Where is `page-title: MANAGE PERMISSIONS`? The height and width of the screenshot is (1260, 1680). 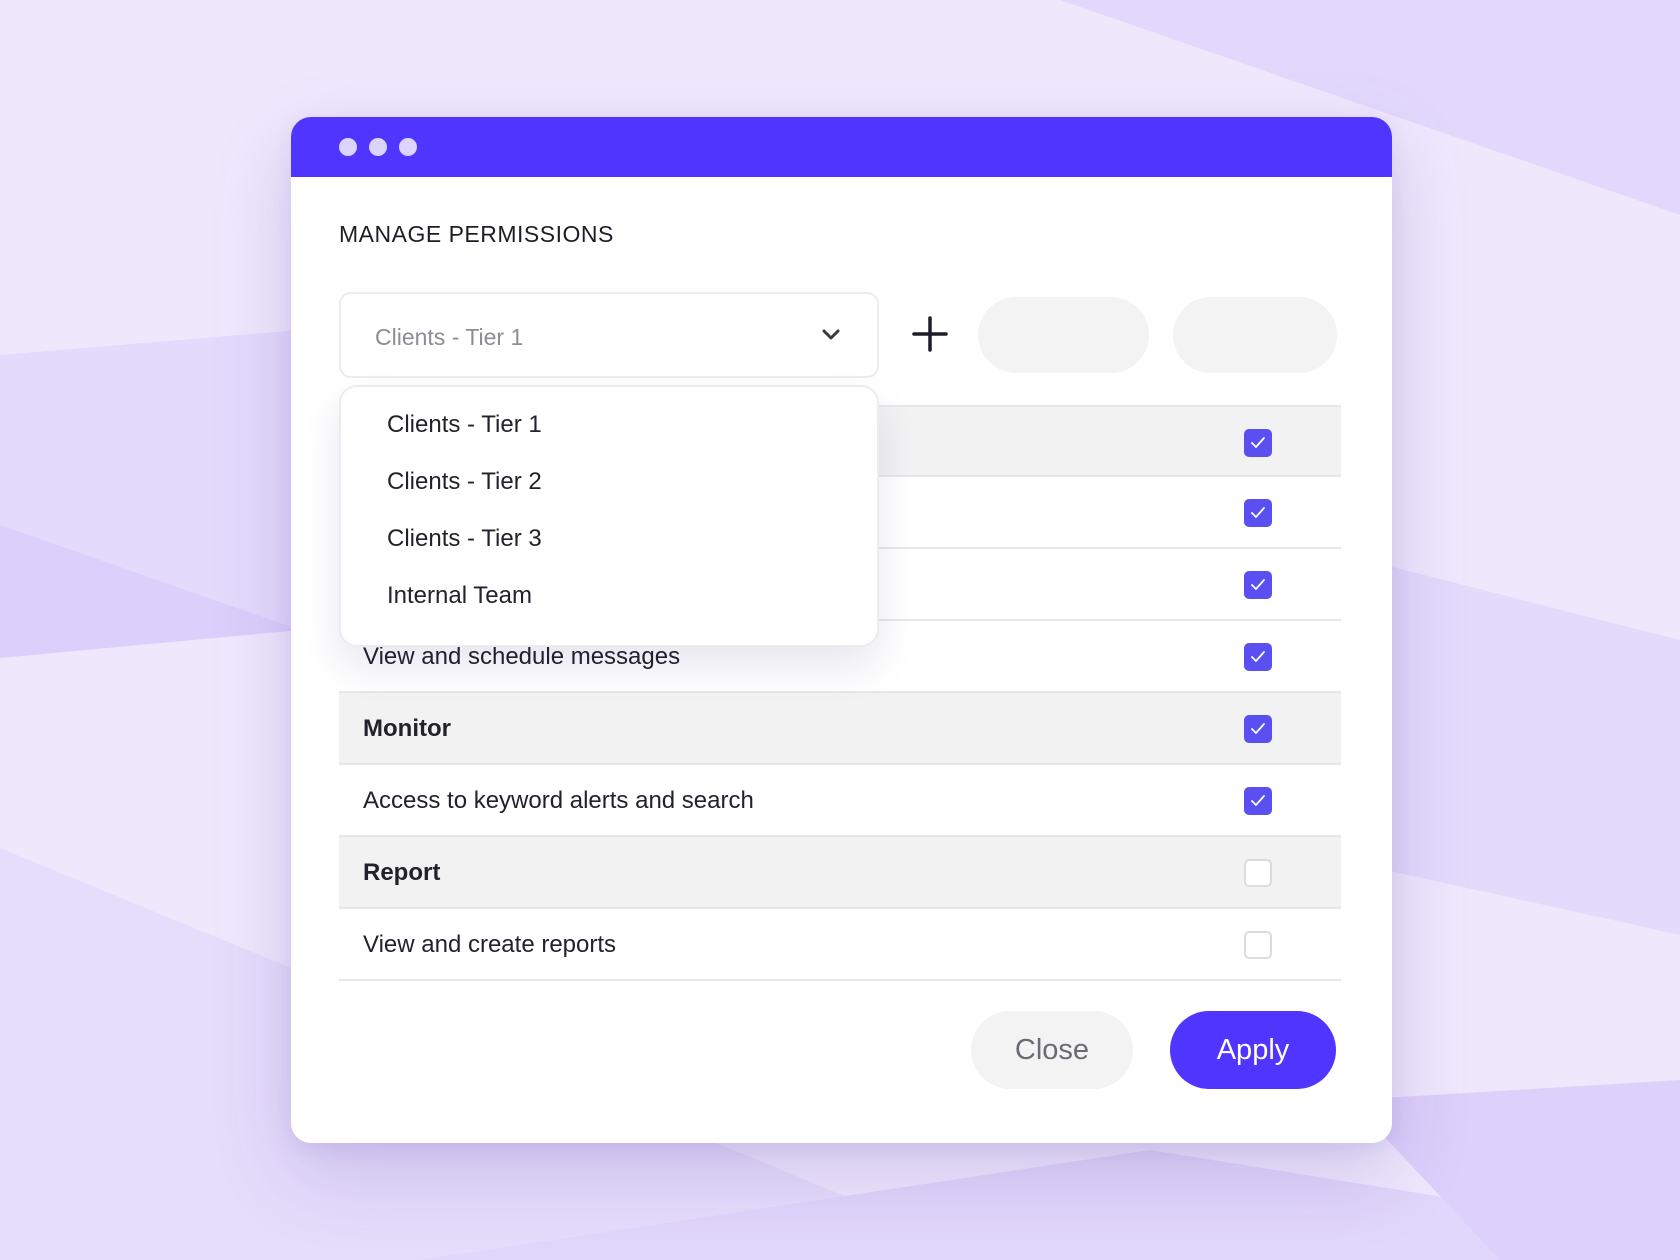 page-title: MANAGE PERMISSIONS is located at coordinates (476, 234).